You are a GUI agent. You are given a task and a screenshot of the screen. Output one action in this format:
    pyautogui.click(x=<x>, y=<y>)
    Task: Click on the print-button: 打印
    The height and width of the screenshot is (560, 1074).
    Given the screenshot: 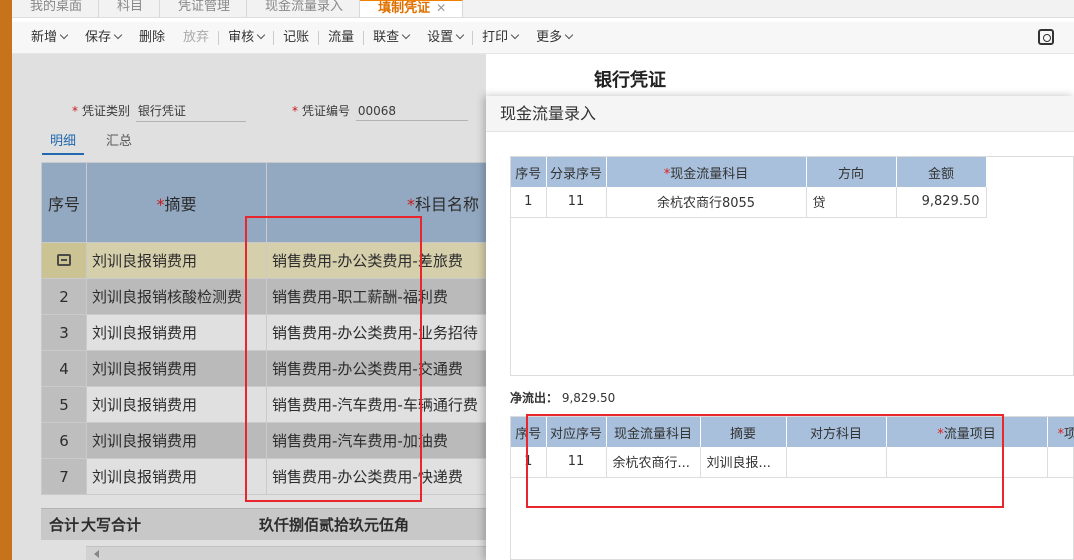 What is the action you would take?
    pyautogui.click(x=500, y=38)
    